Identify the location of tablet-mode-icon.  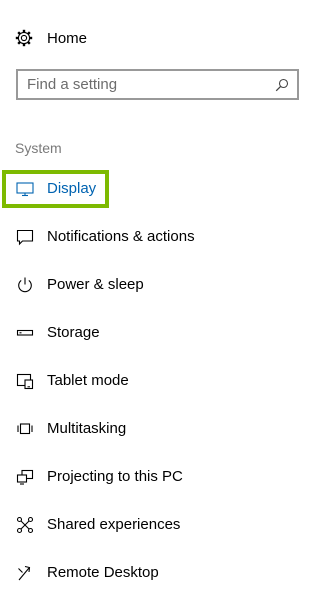
(25, 381).